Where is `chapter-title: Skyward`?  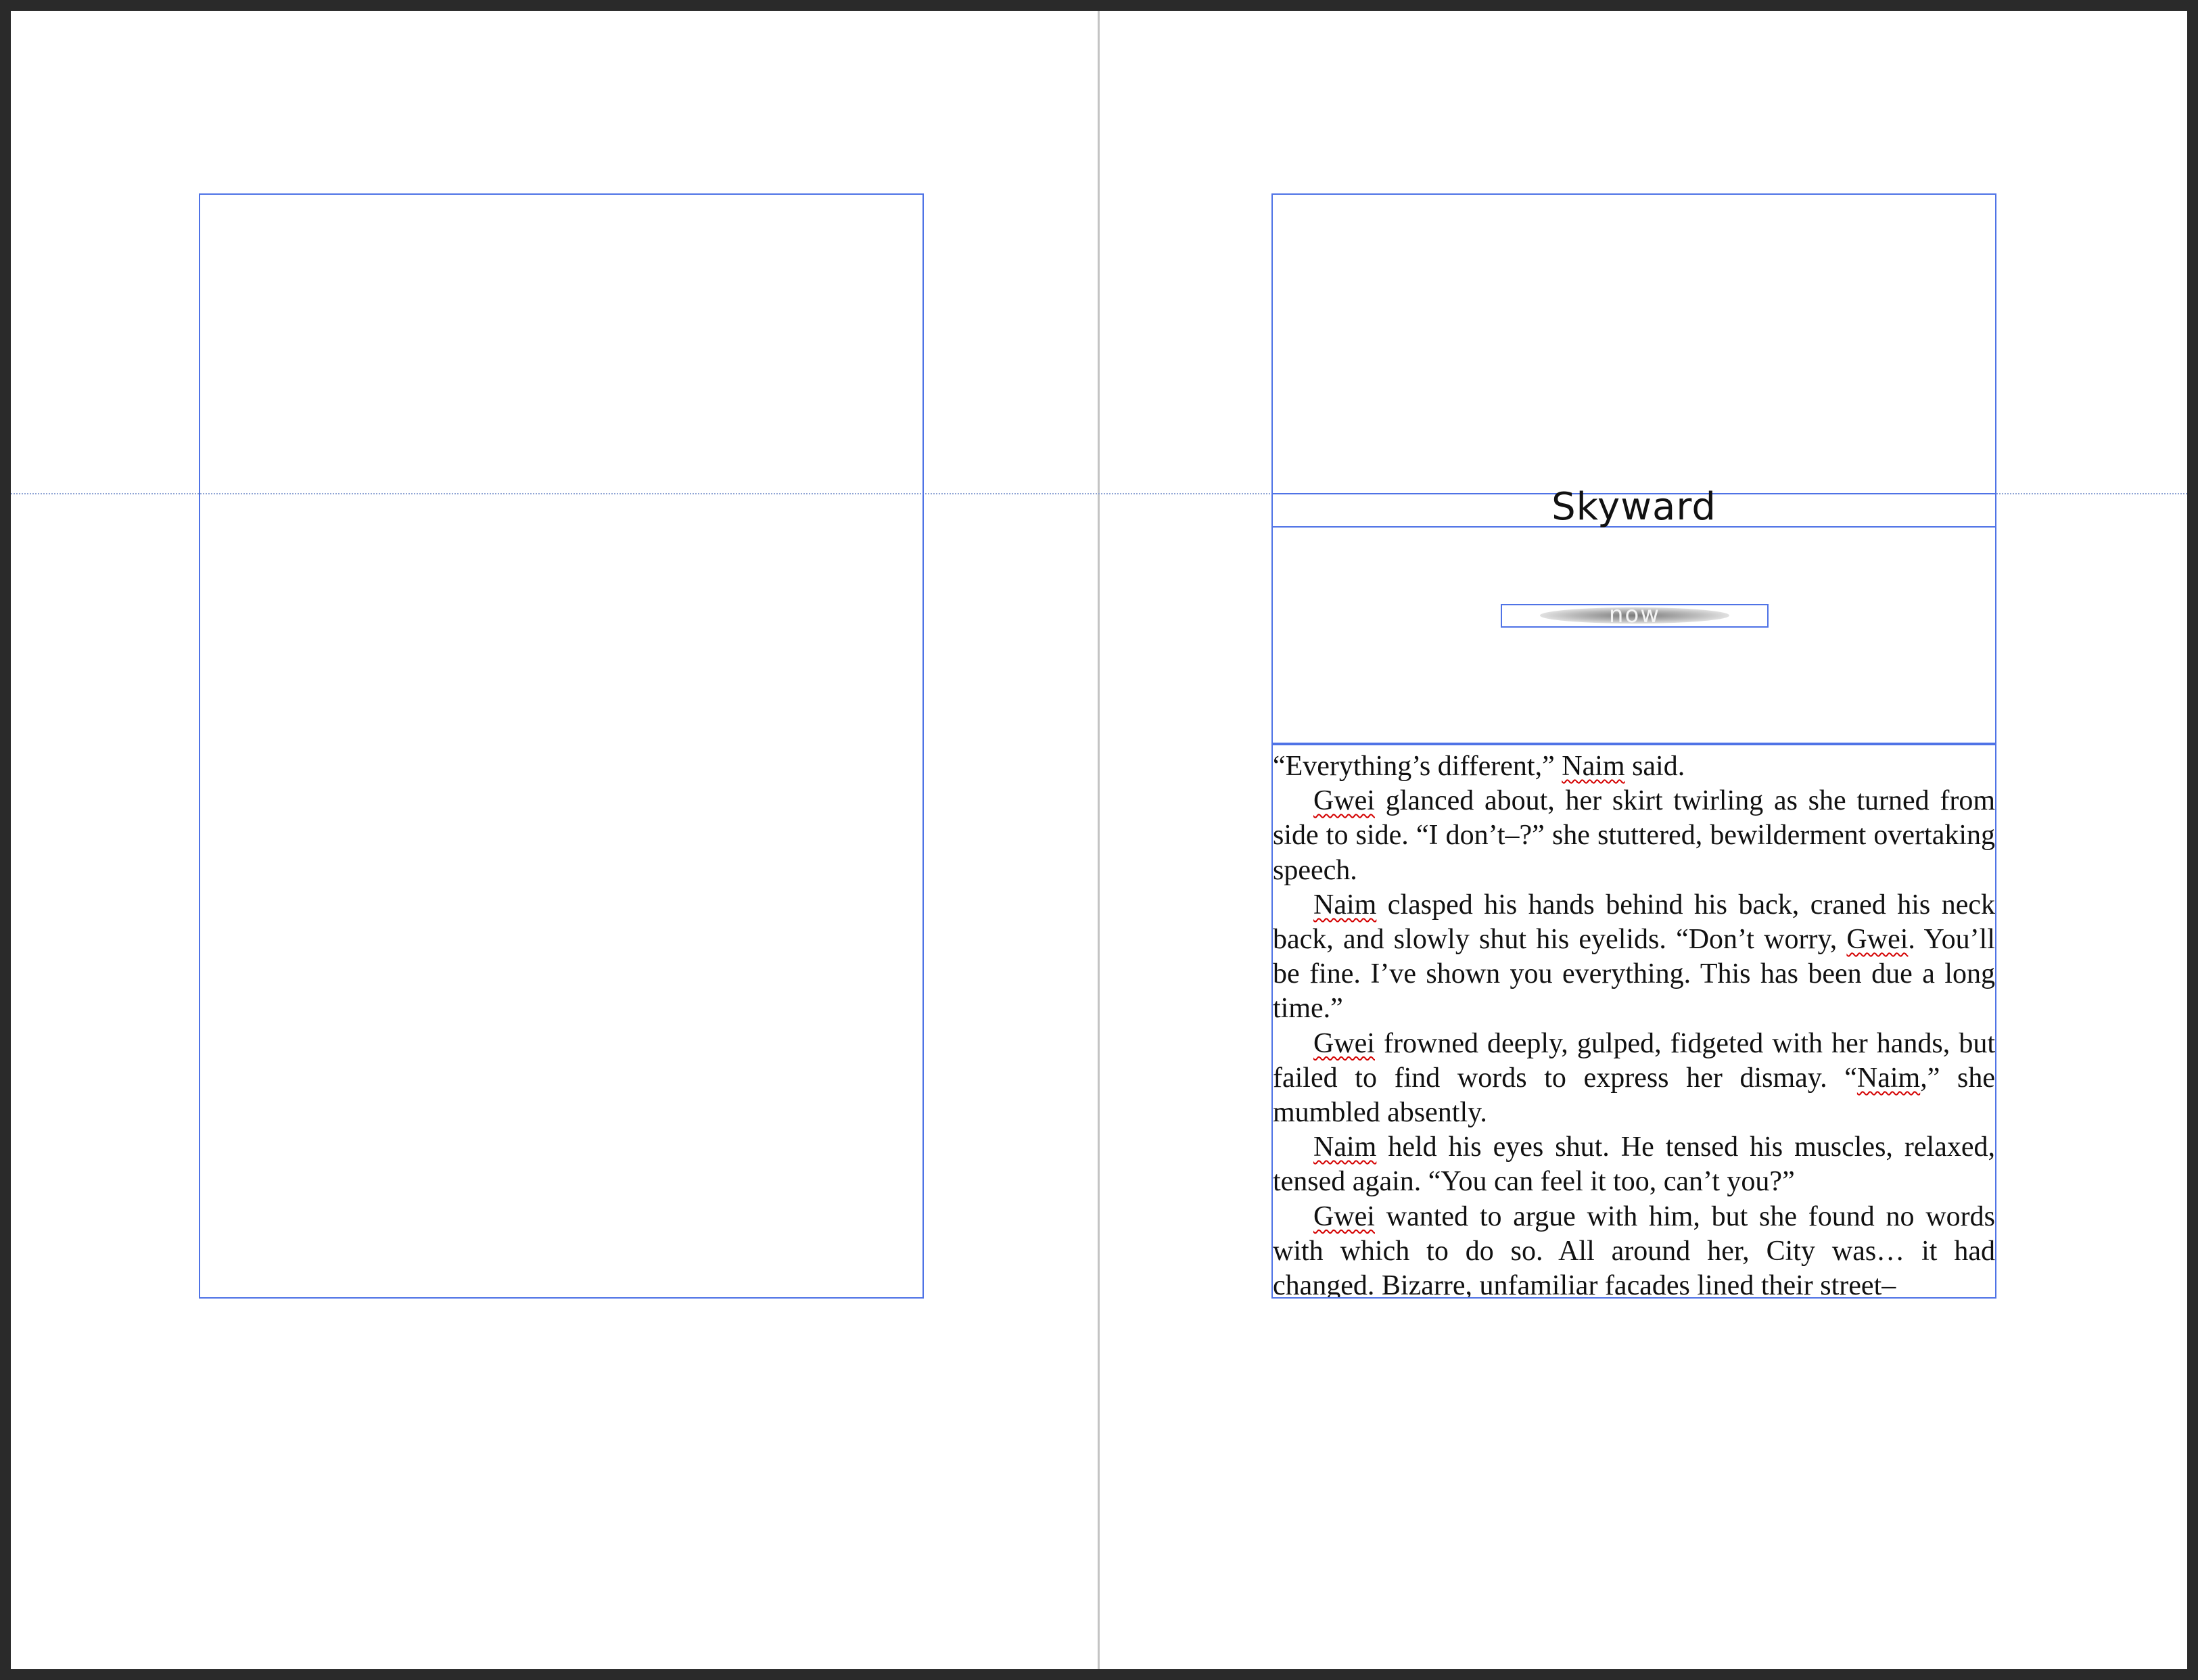
chapter-title: Skyward is located at coordinates (1633, 507).